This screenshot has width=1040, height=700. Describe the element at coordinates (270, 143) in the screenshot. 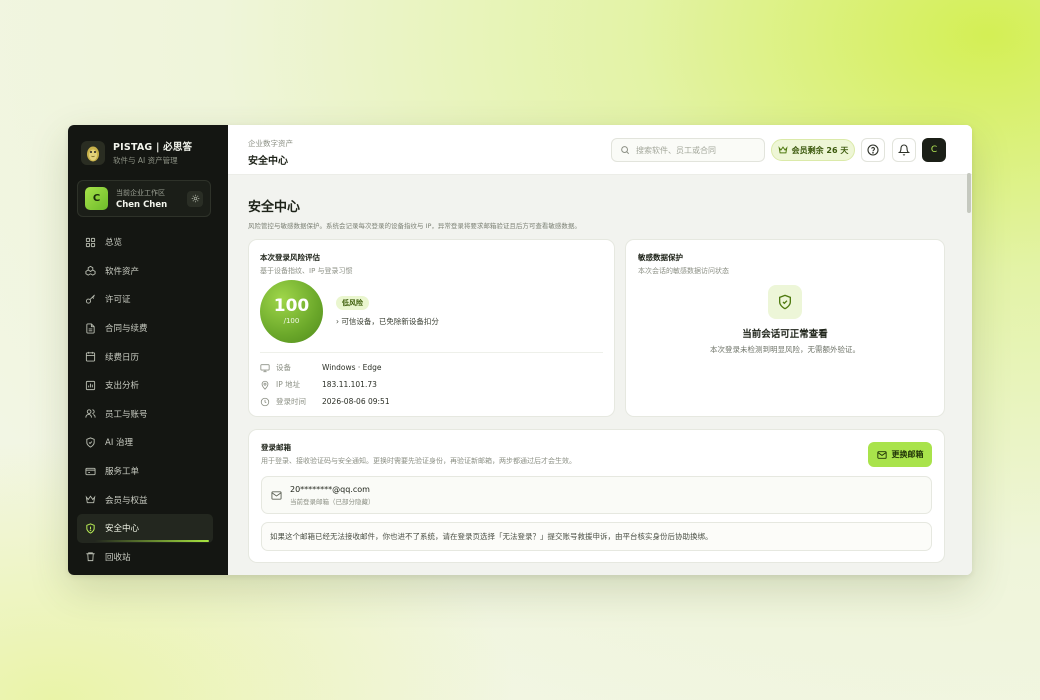

I see `breadcrumb: 企业数字资产` at that location.